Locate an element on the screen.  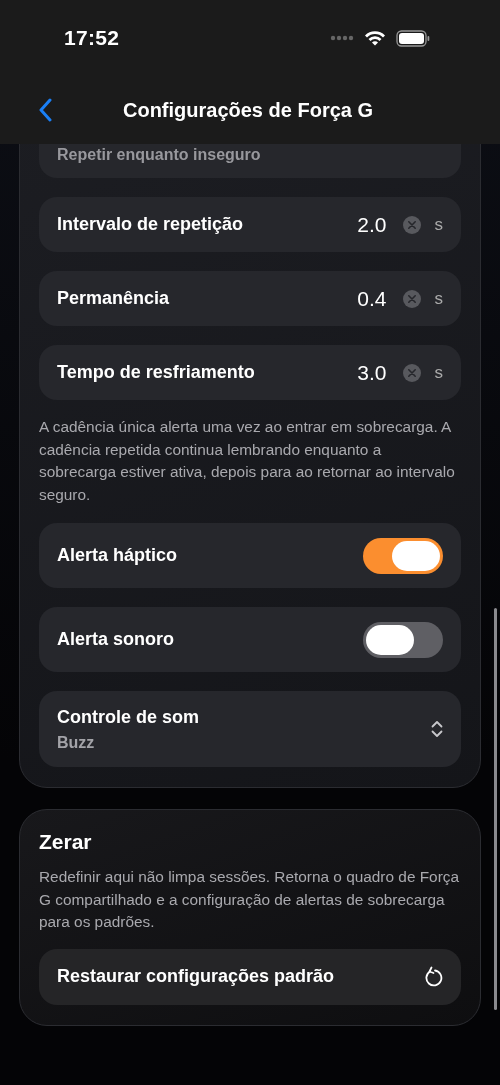
restore-defaults-button: Restaurar configurações padrão is located at coordinates (250, 976).